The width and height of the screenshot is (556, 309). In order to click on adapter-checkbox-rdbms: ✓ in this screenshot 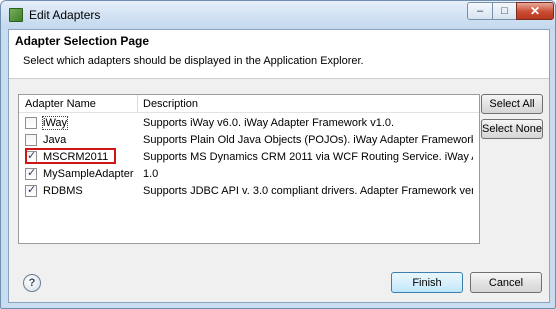, I will do `click(31, 190)`.